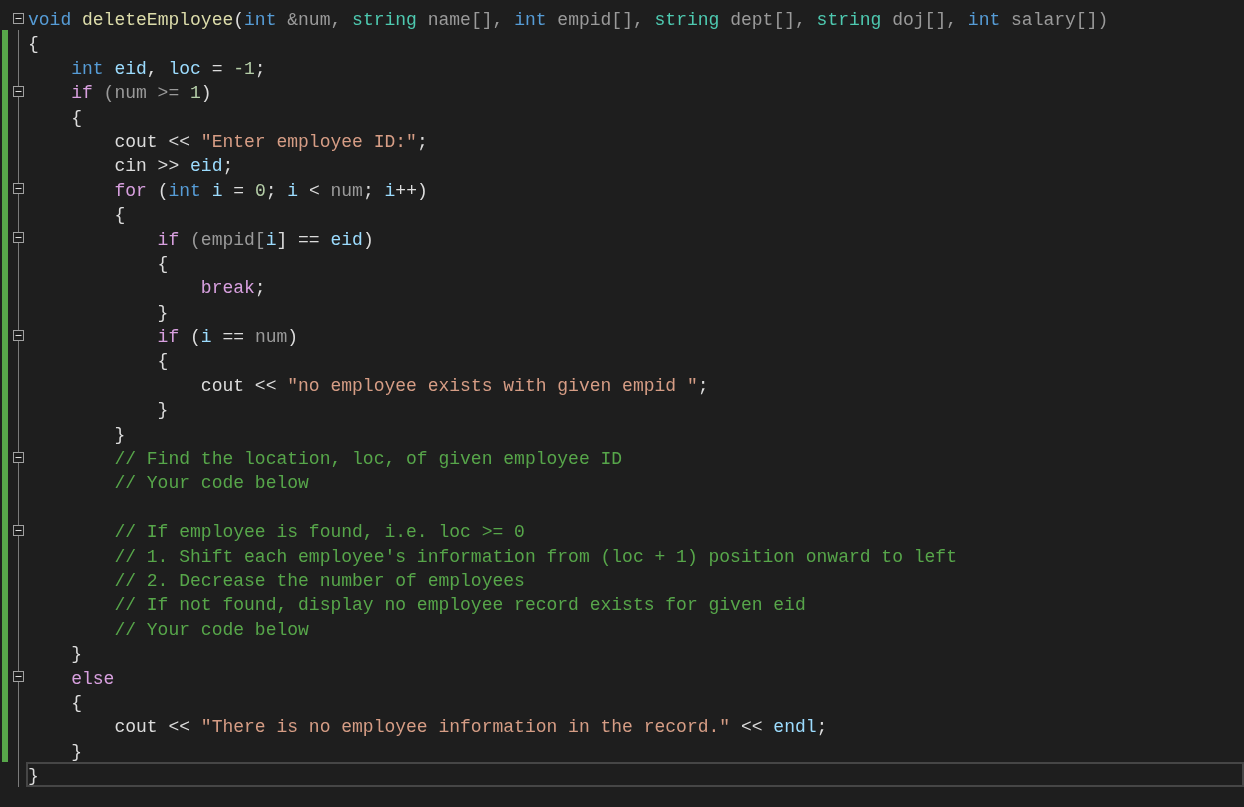 The width and height of the screenshot is (1244, 807). What do you see at coordinates (454, 385) in the screenshot?
I see `code-line: cout << "no employee exists with given empid ";` at bounding box center [454, 385].